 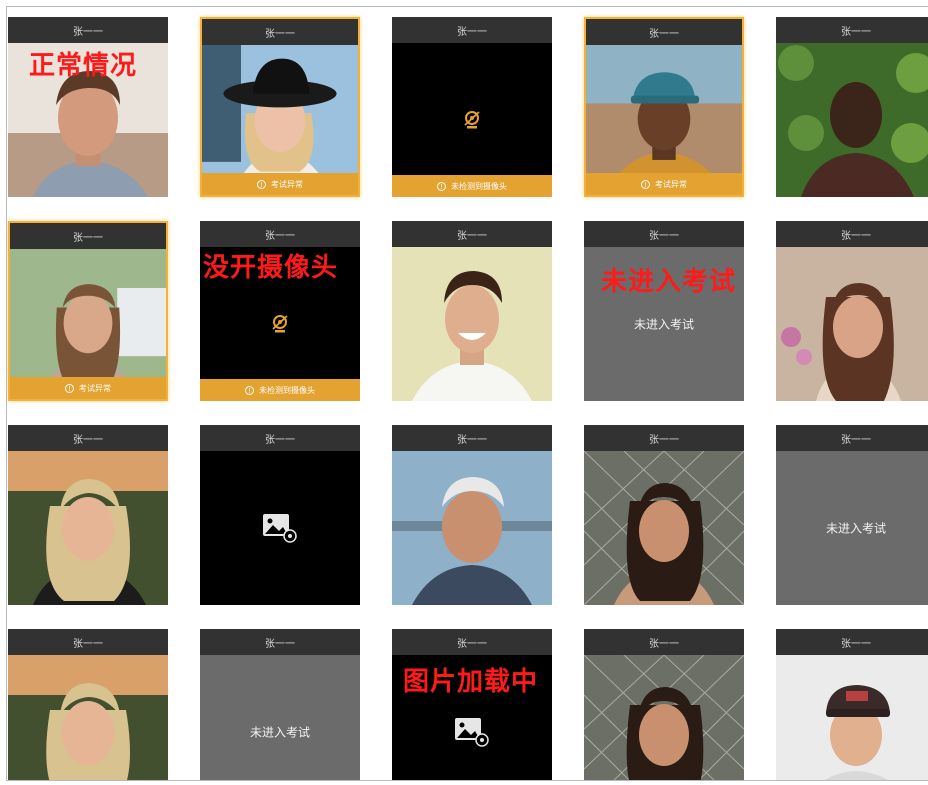 I want to click on annotation-image-loading: 图片加载中, so click(x=471, y=682).